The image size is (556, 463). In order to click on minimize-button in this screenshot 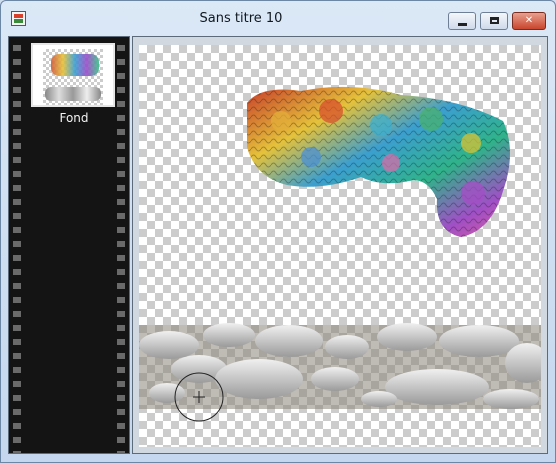, I will do `click(462, 21)`.